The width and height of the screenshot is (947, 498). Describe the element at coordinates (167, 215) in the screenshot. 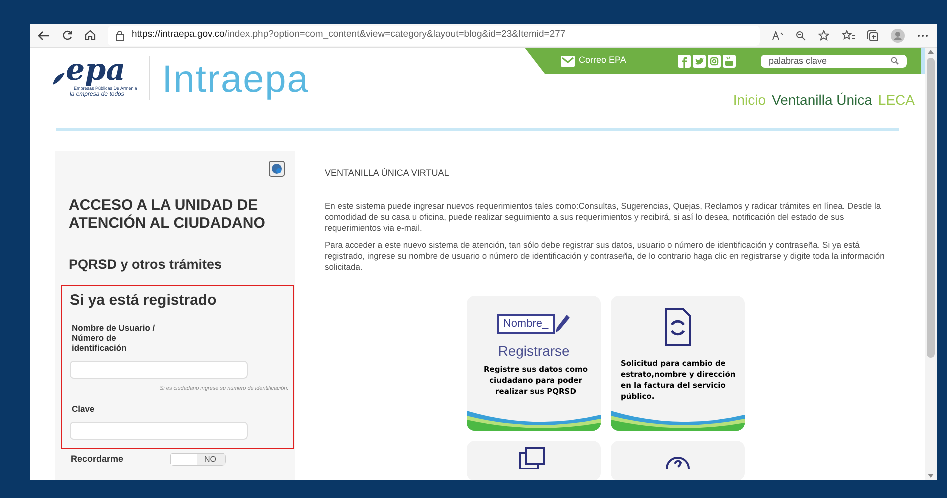

I see `panel-title: ACCESO A LA UNIDAD DE ATENCIÓN AL CIUDADANO` at that location.